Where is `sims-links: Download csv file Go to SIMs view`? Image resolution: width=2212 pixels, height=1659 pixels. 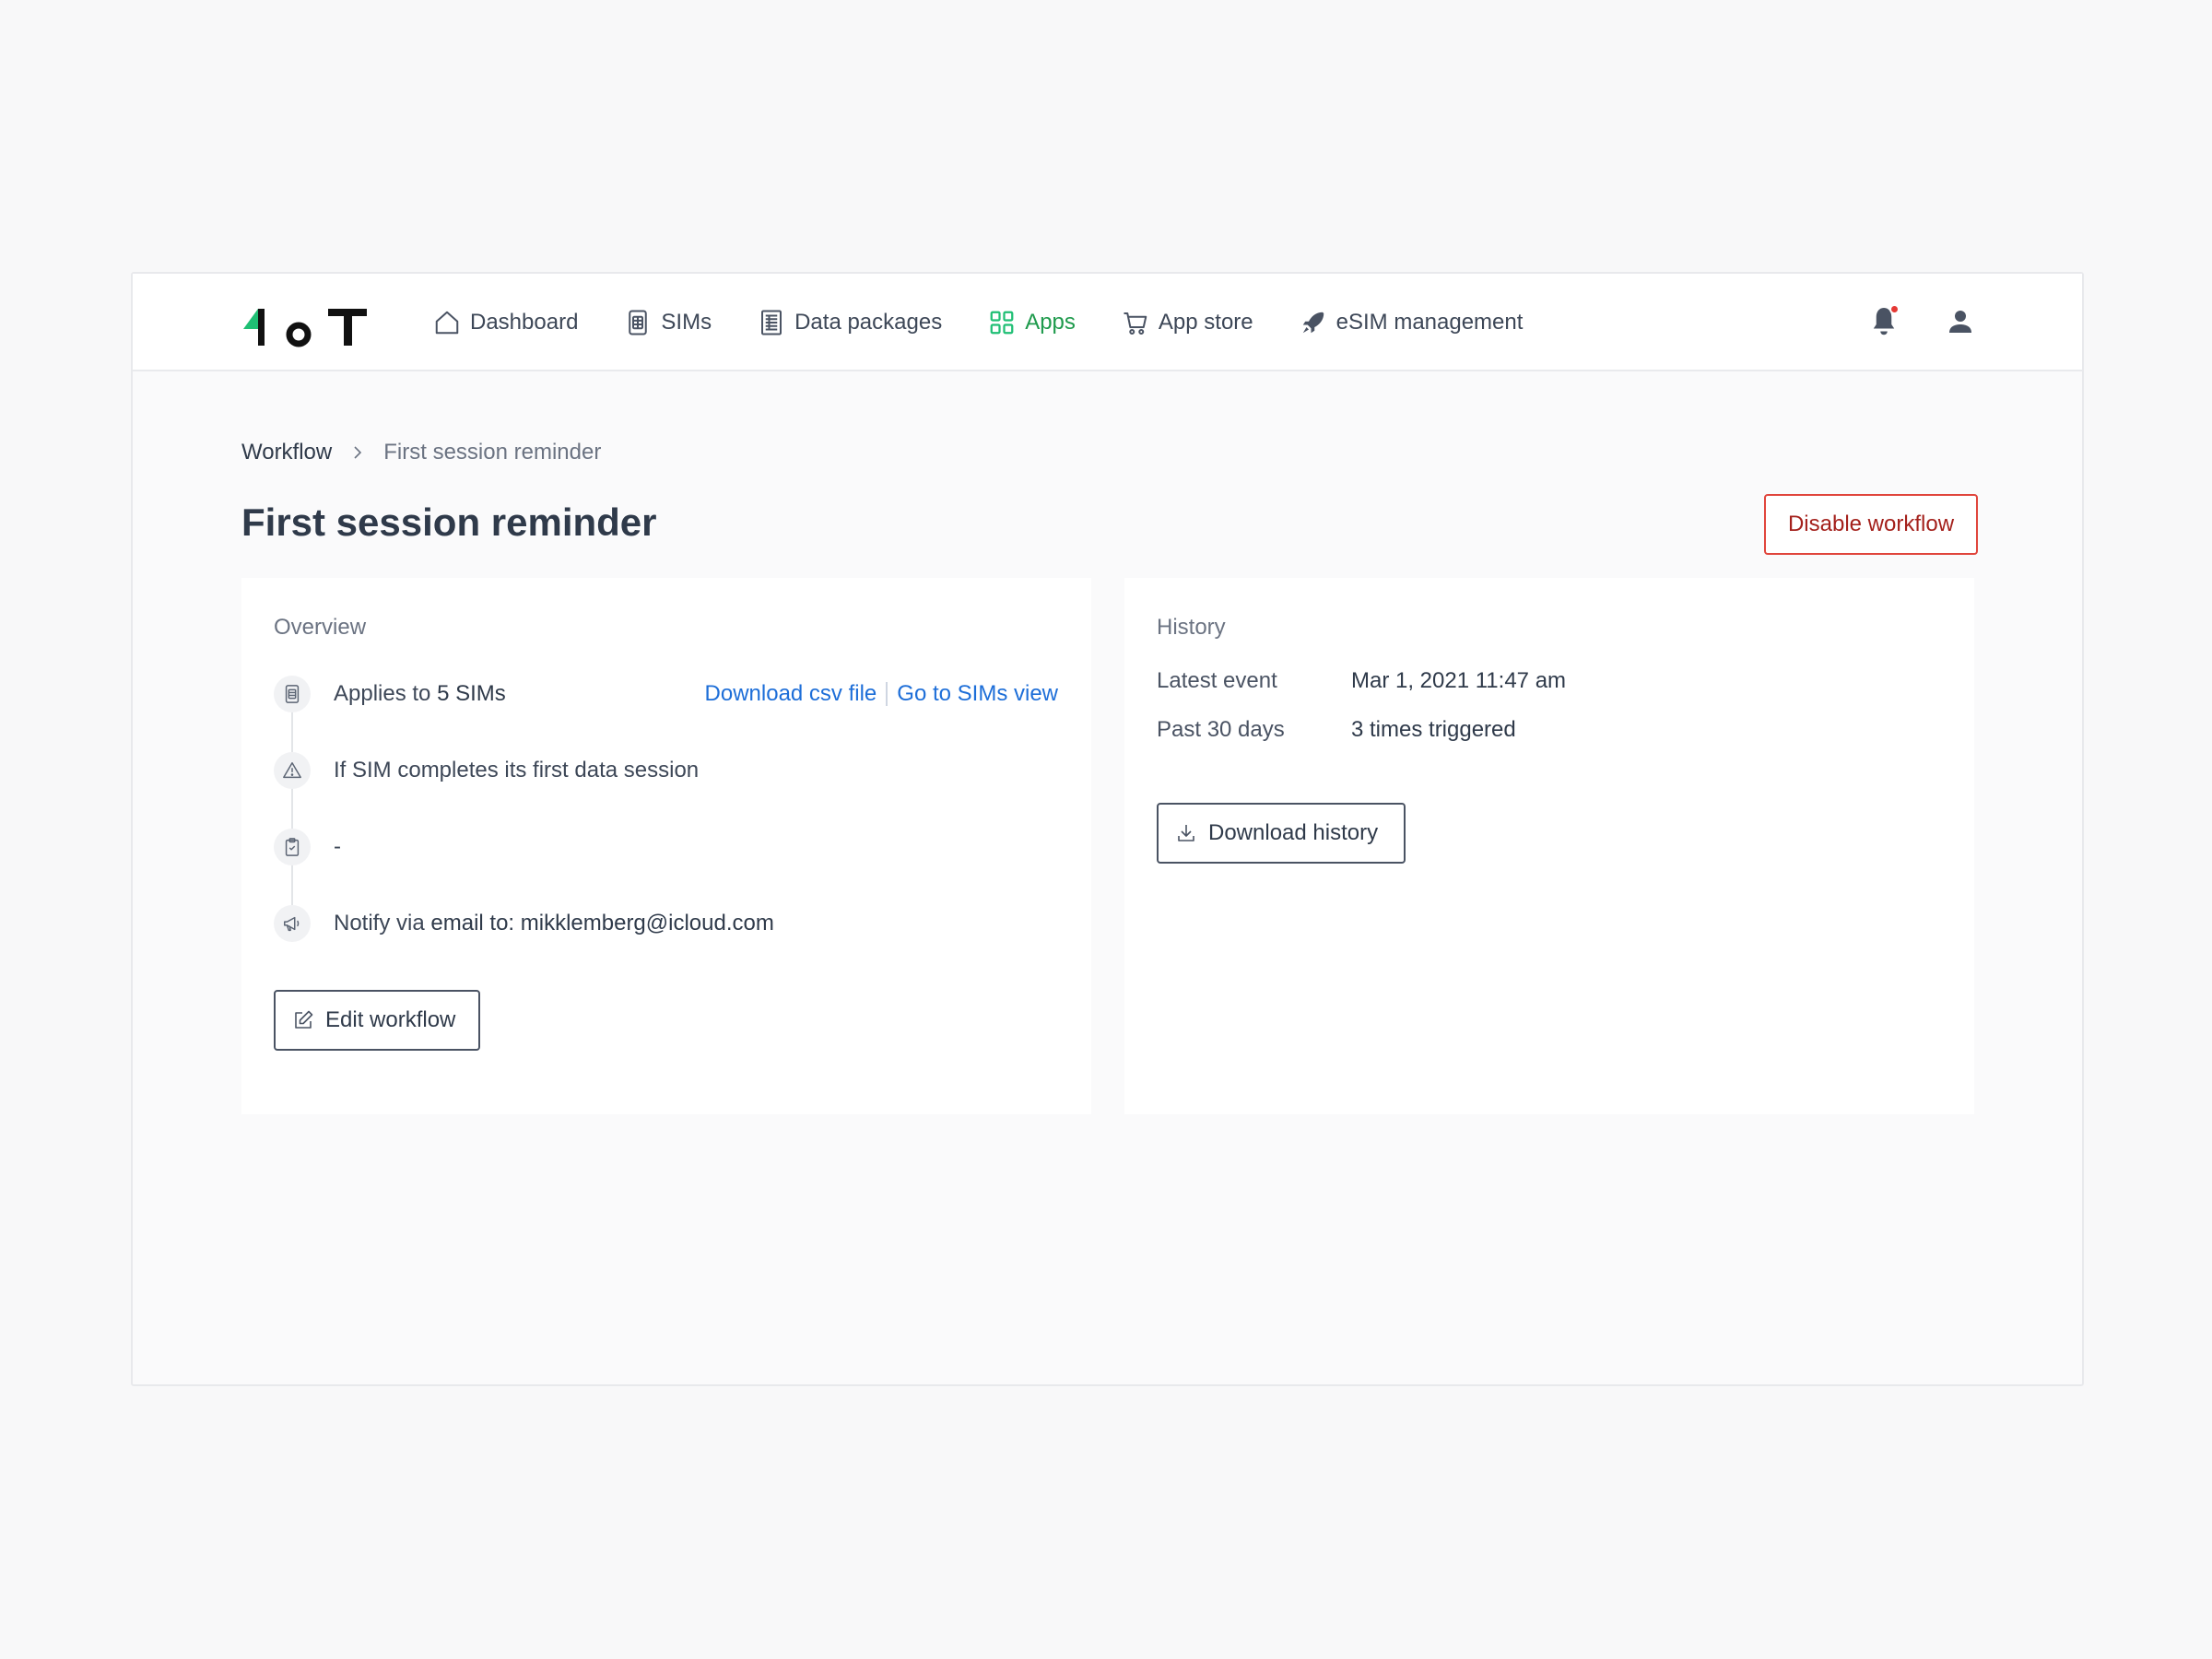 sims-links: Download csv file Go to SIMs view is located at coordinates (881, 694).